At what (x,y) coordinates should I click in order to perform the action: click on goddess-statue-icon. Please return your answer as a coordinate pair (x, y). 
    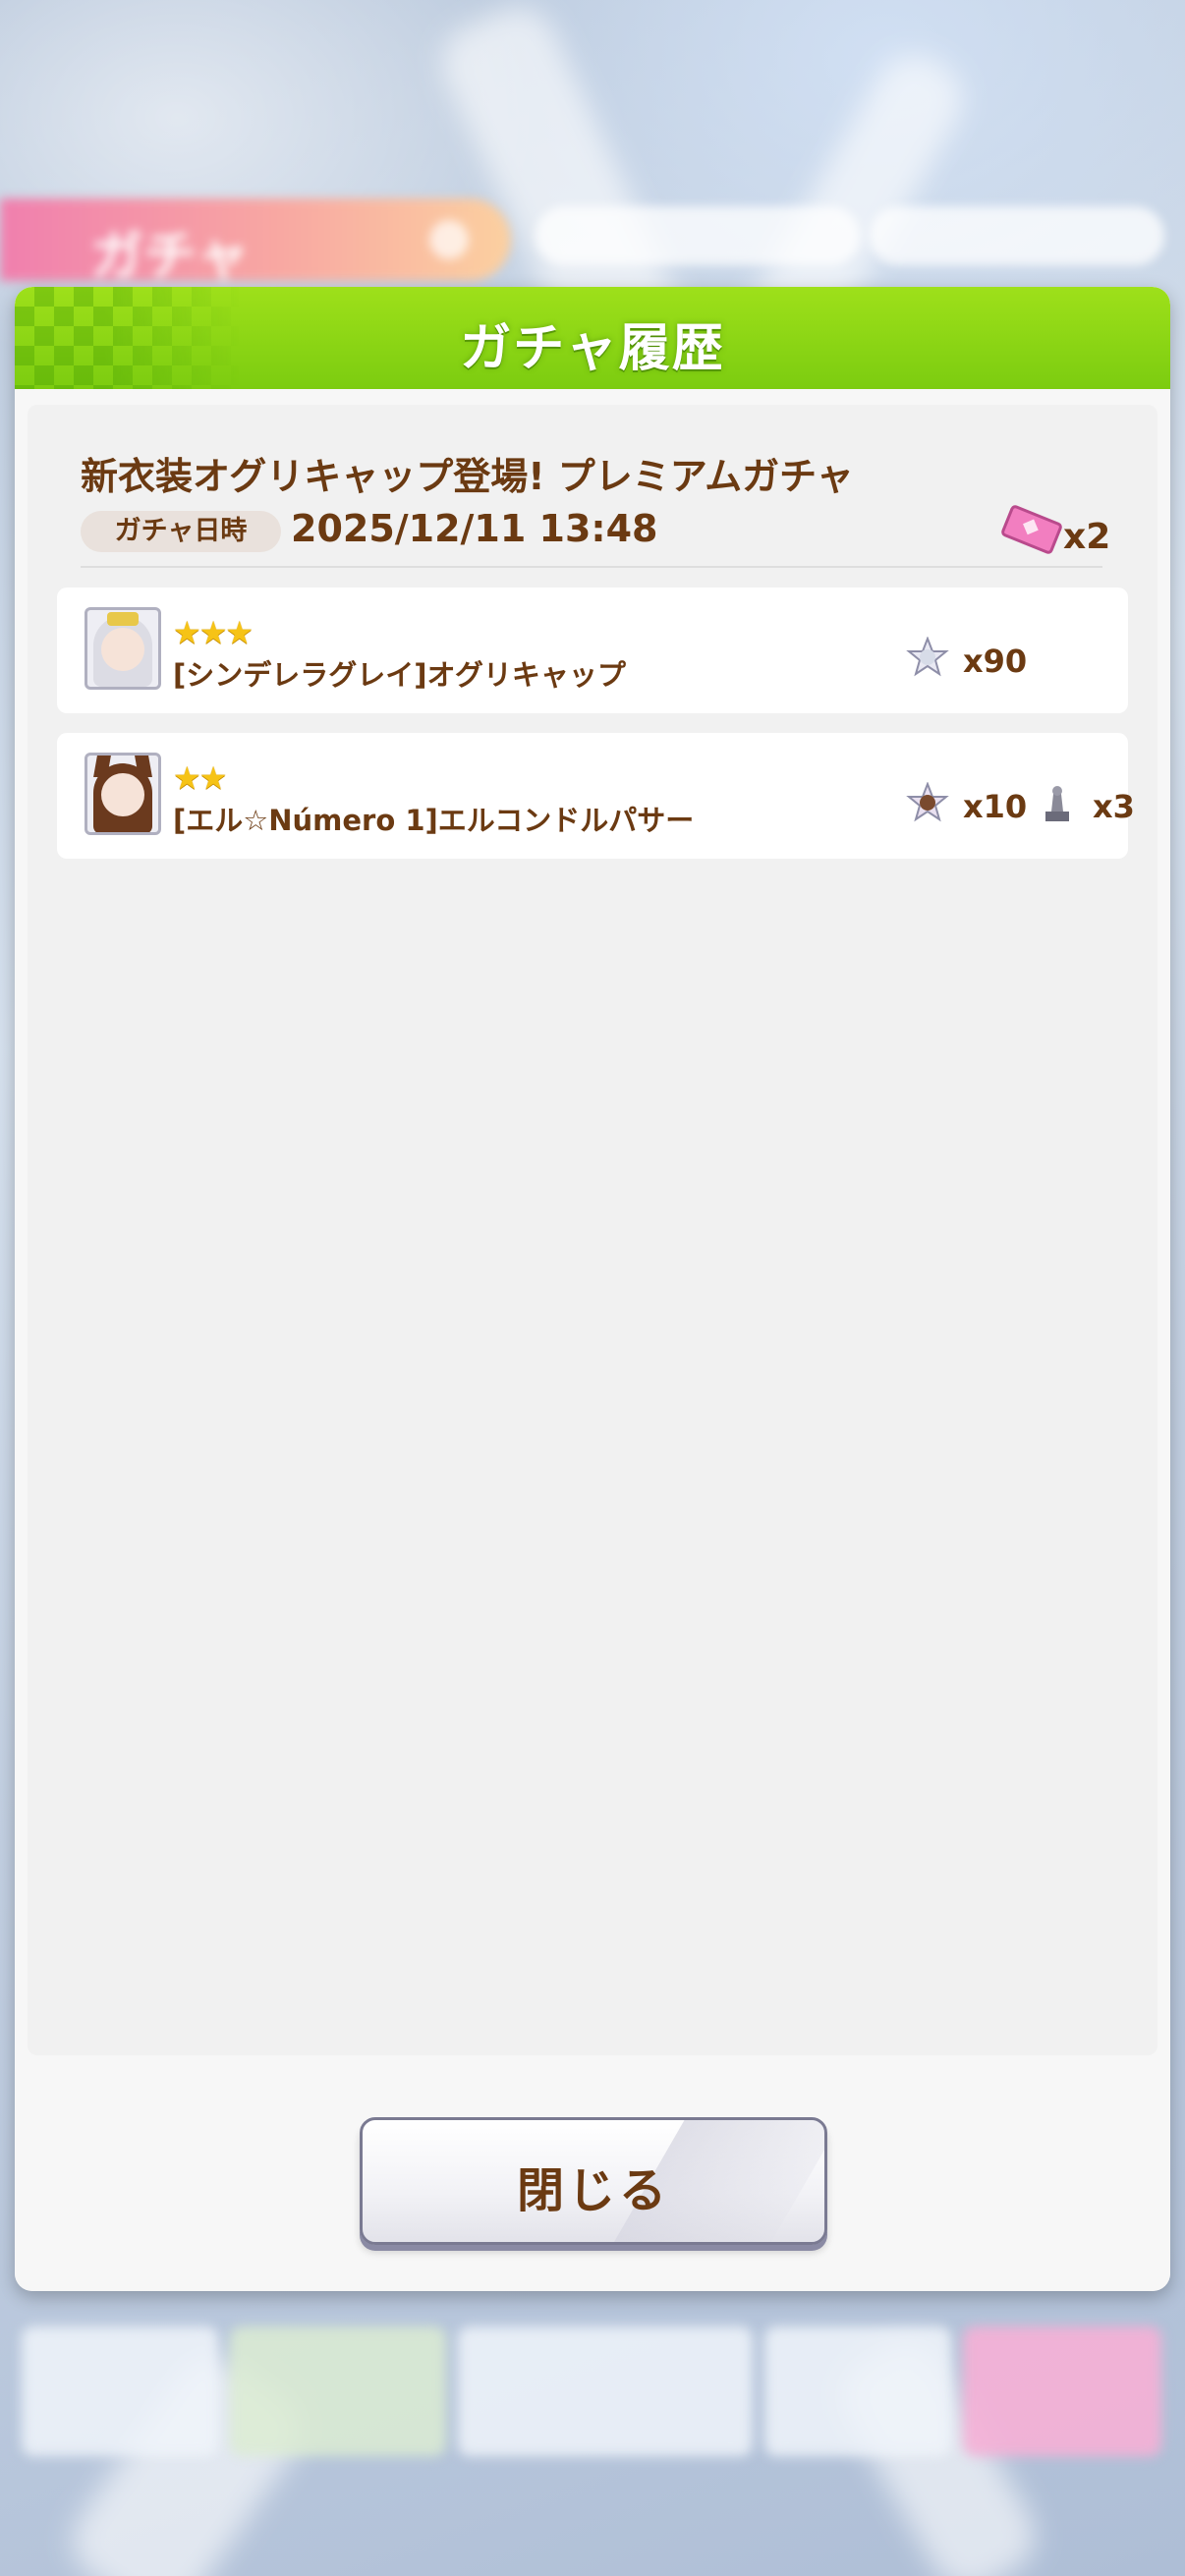
    Looking at the image, I should click on (1057, 803).